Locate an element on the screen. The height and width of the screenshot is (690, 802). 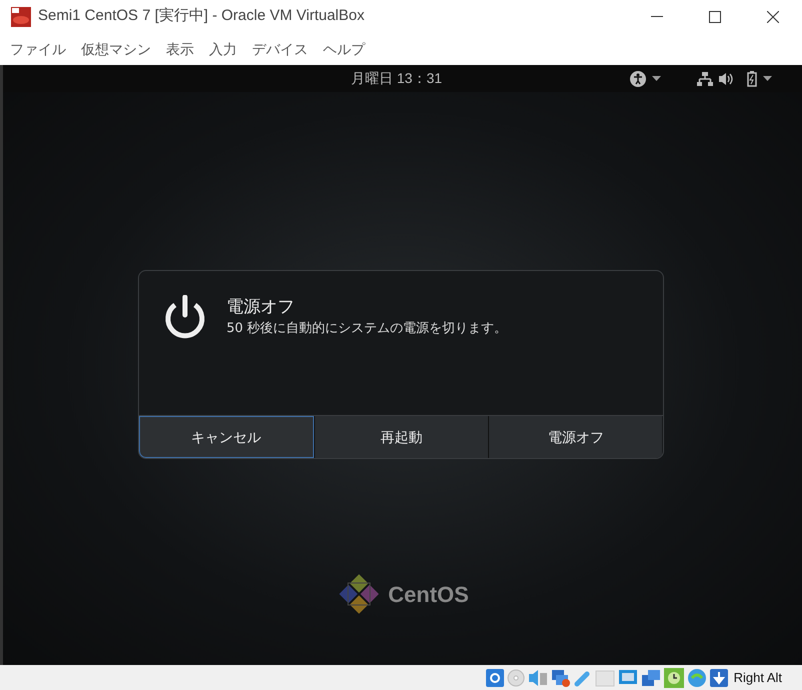
menu-item: ファイル is located at coordinates (38, 49).